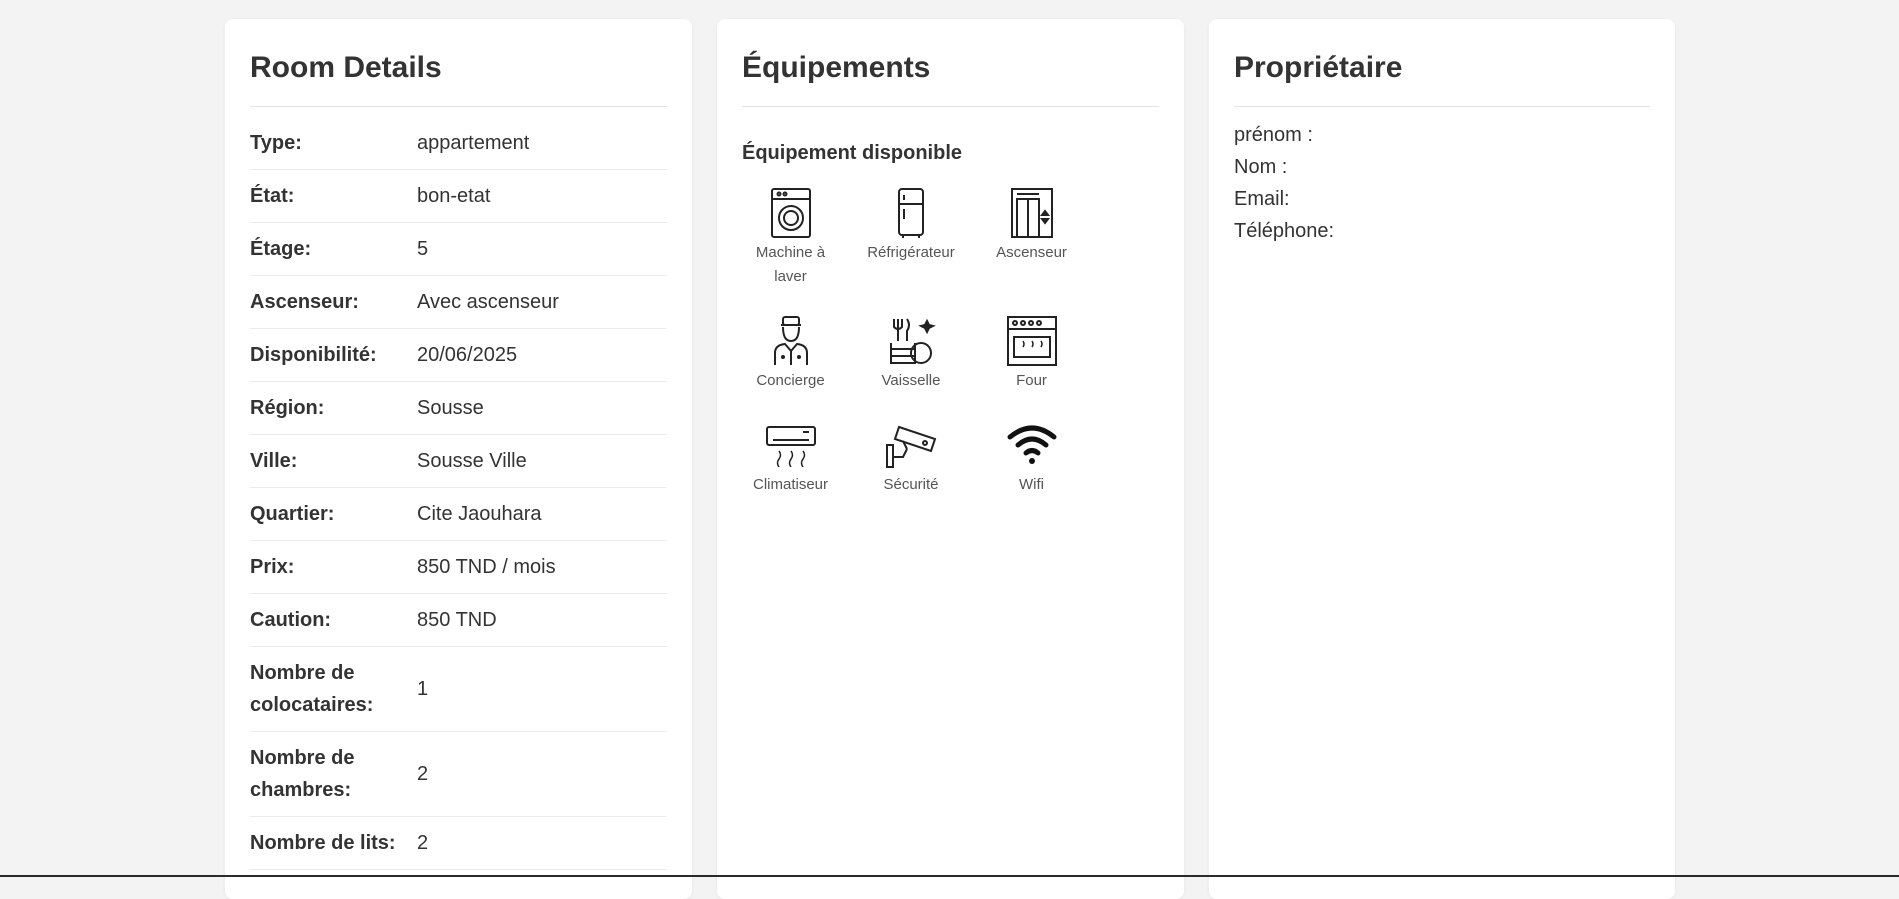  What do you see at coordinates (281, 249) in the screenshot?
I see `detail-label: Étage:` at bounding box center [281, 249].